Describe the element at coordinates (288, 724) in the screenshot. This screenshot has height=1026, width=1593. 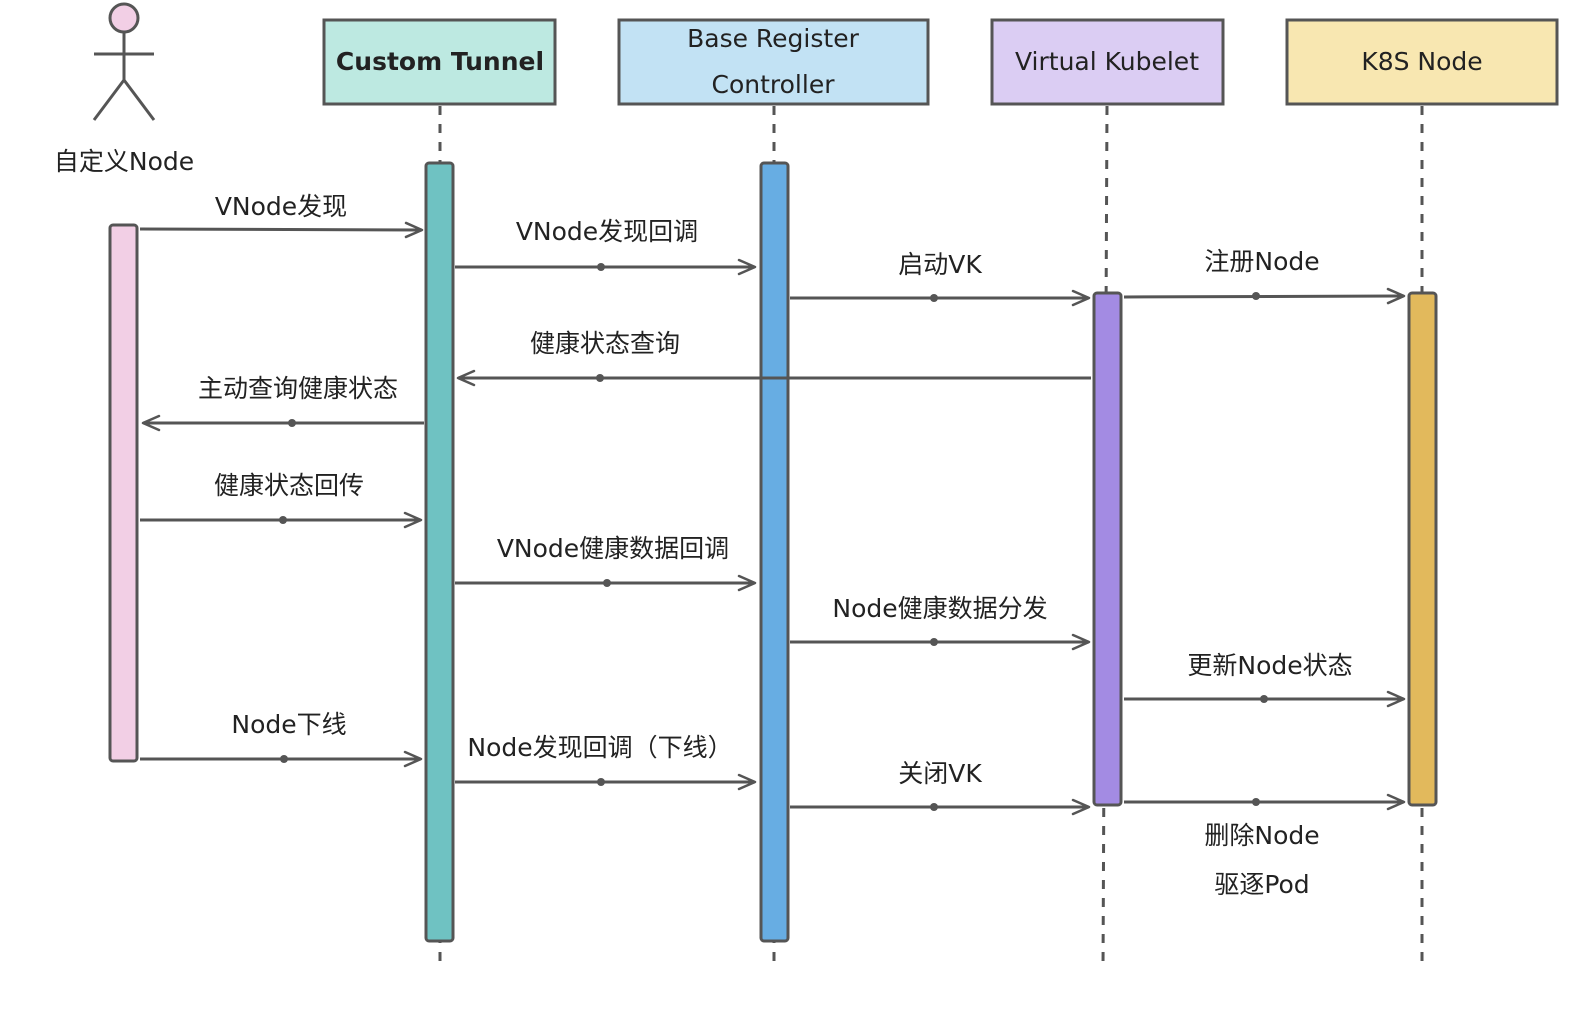
I see `message-label: Node下线` at that location.